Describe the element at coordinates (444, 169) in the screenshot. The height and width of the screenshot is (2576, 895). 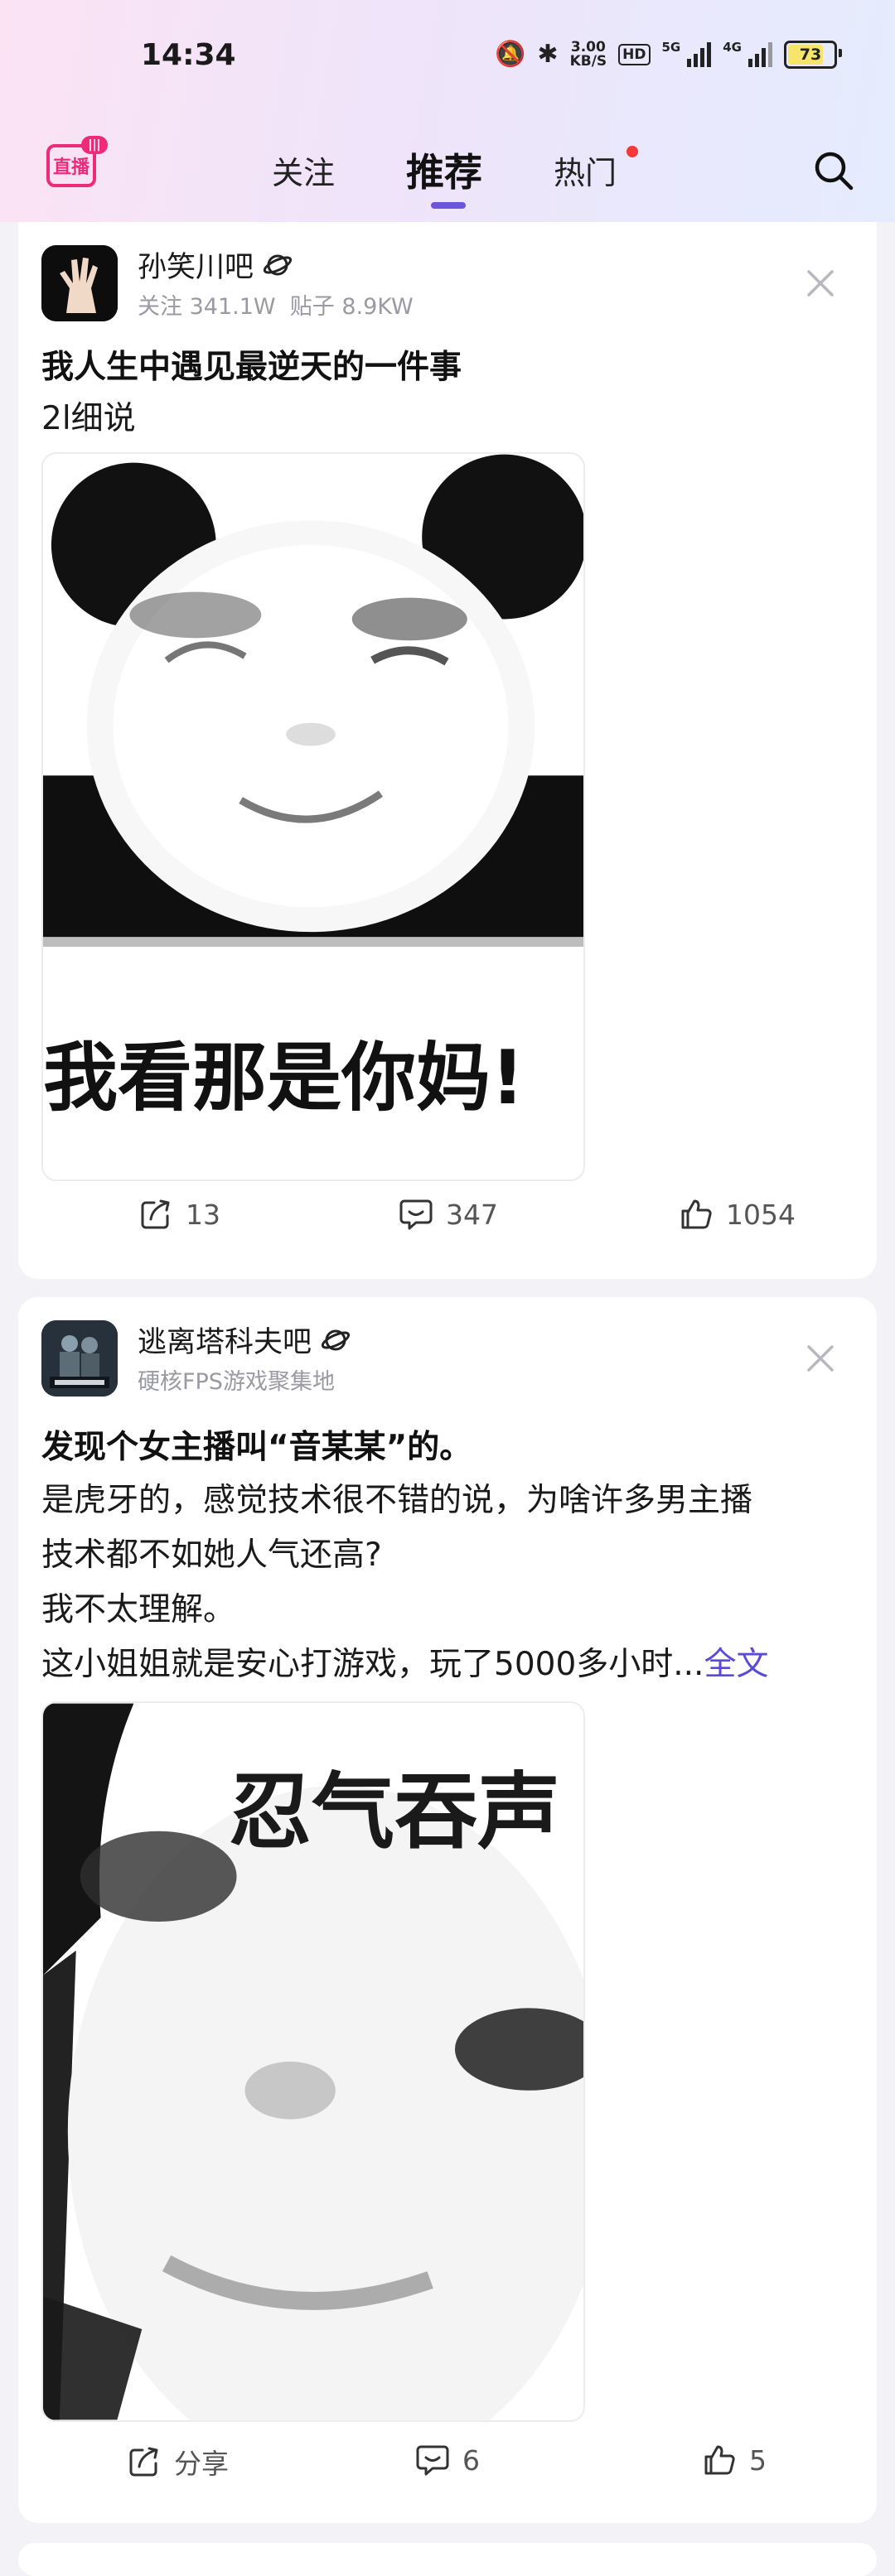
I see `tab-recommend: 推荐` at that location.